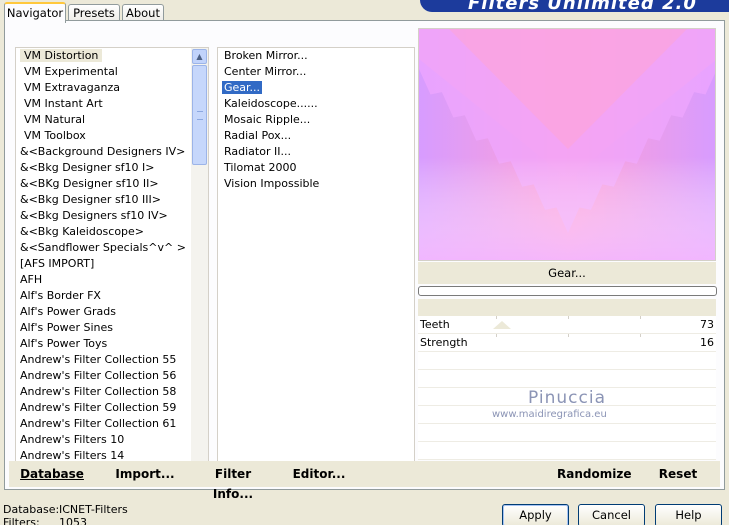 The height and width of the screenshot is (525, 729). I want to click on param-value: 16, so click(707, 343).